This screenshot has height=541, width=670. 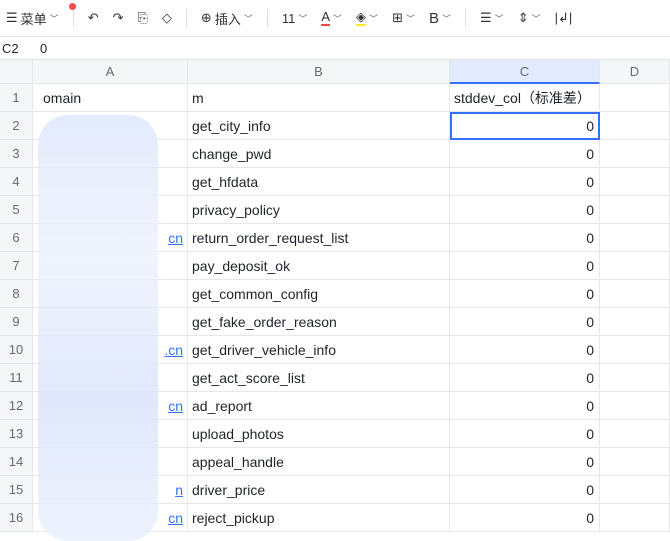 What do you see at coordinates (16, 126) in the screenshot?
I see `row-header: 2` at bounding box center [16, 126].